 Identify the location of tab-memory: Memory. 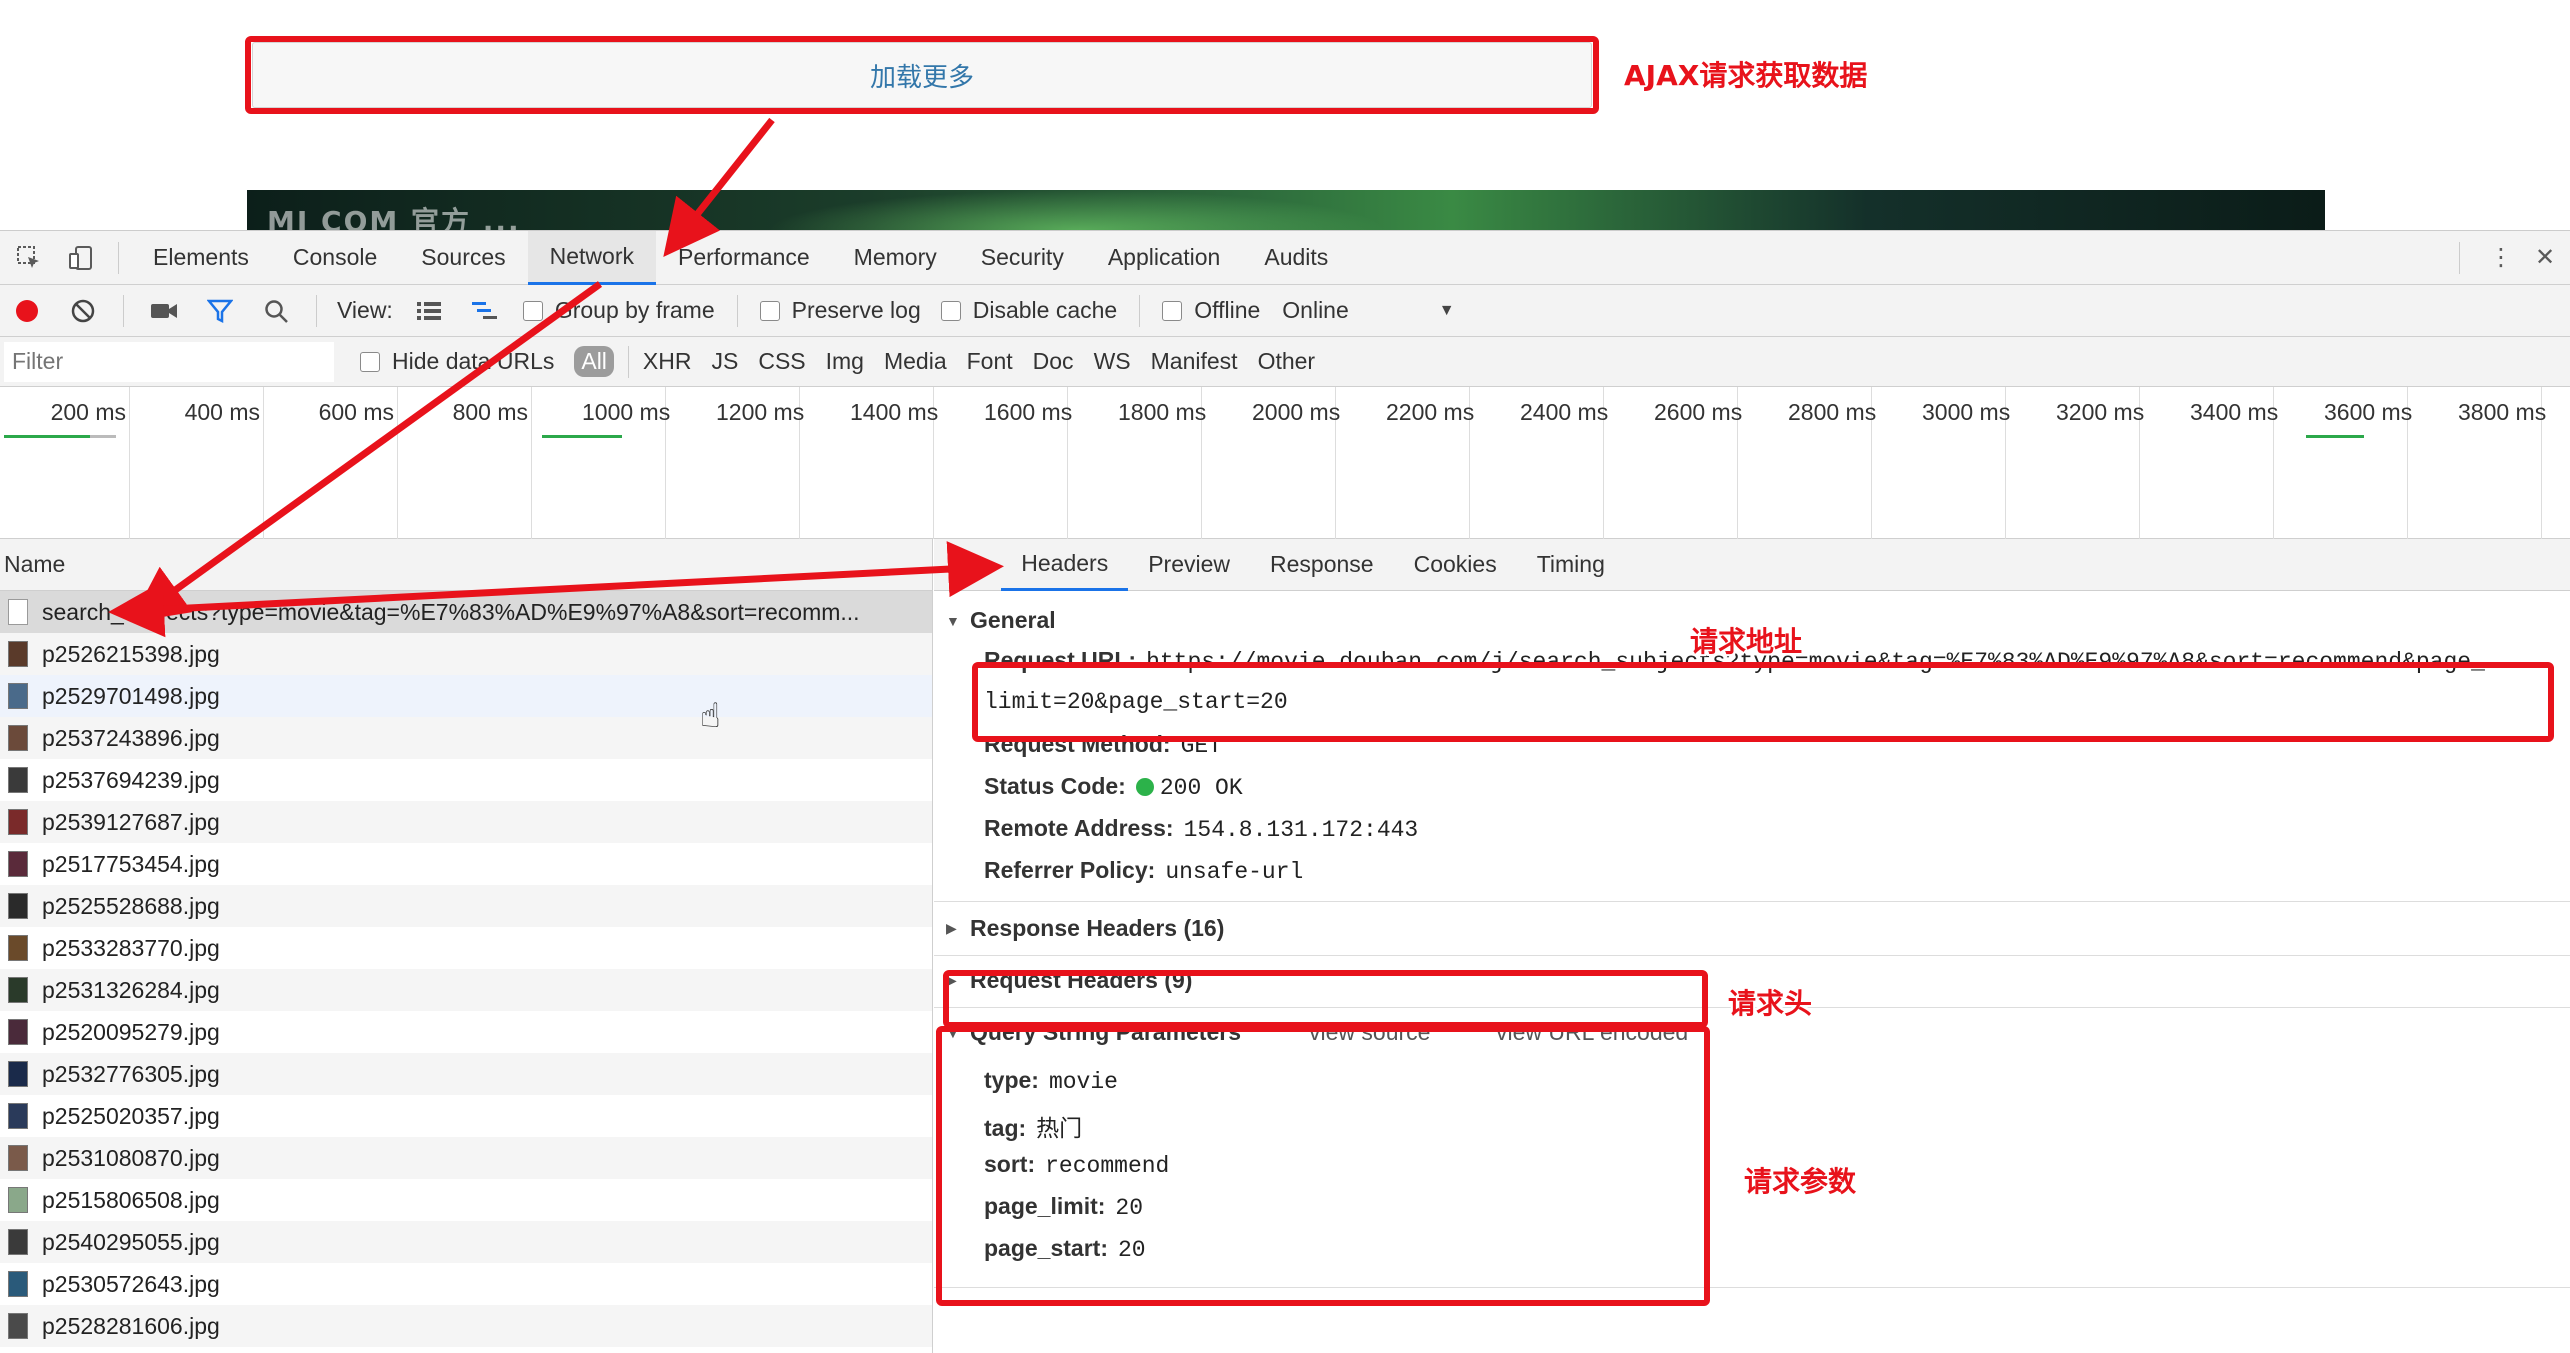
(895, 258).